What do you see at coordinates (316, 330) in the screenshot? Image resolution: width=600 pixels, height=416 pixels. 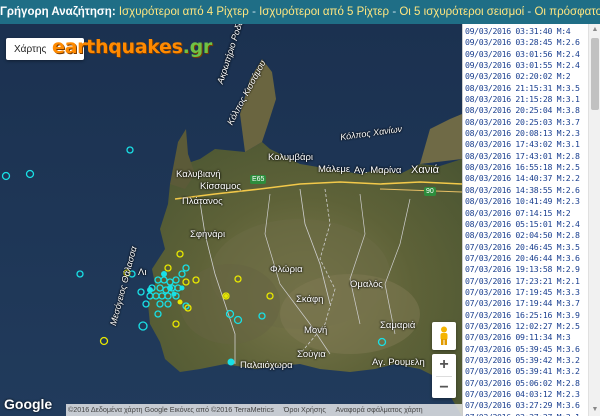 I see `place-label: Μονή` at bounding box center [316, 330].